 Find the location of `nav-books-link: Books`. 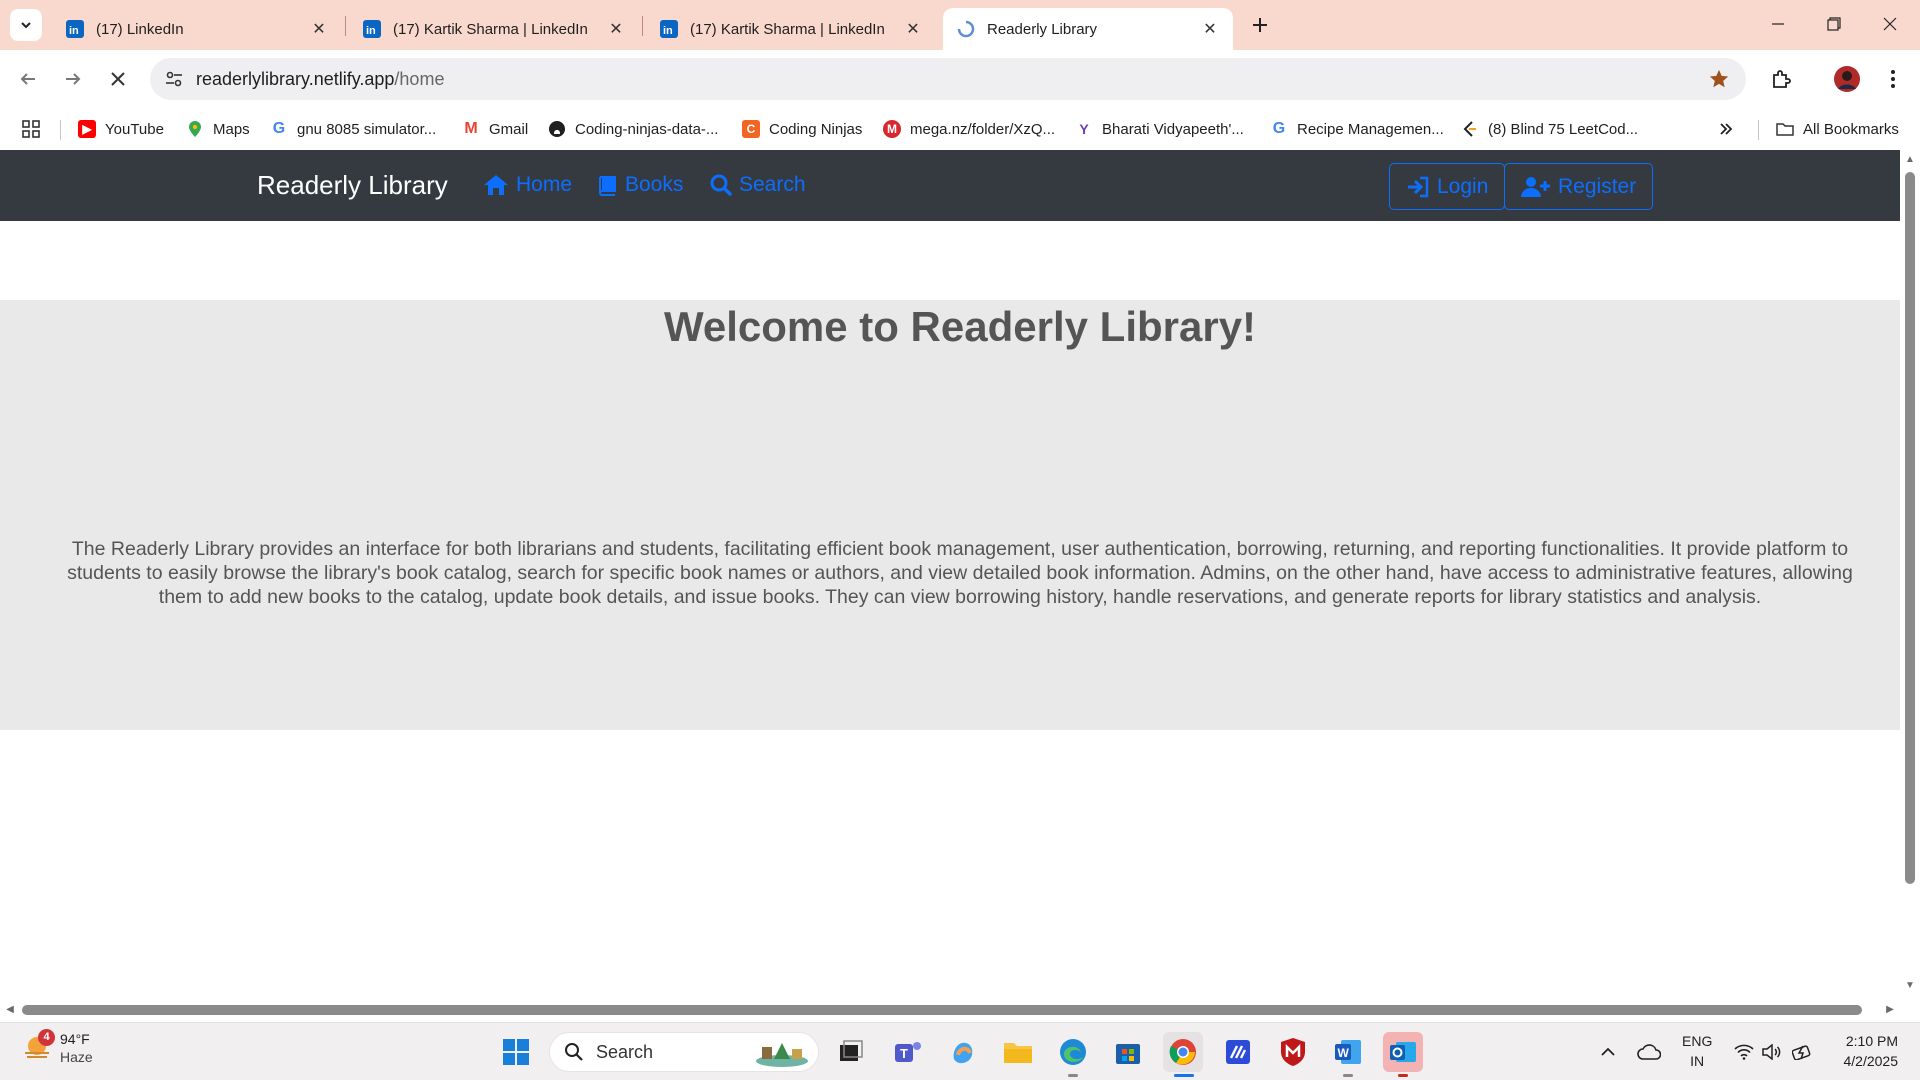

nav-books-link: Books is located at coordinates (639, 185).